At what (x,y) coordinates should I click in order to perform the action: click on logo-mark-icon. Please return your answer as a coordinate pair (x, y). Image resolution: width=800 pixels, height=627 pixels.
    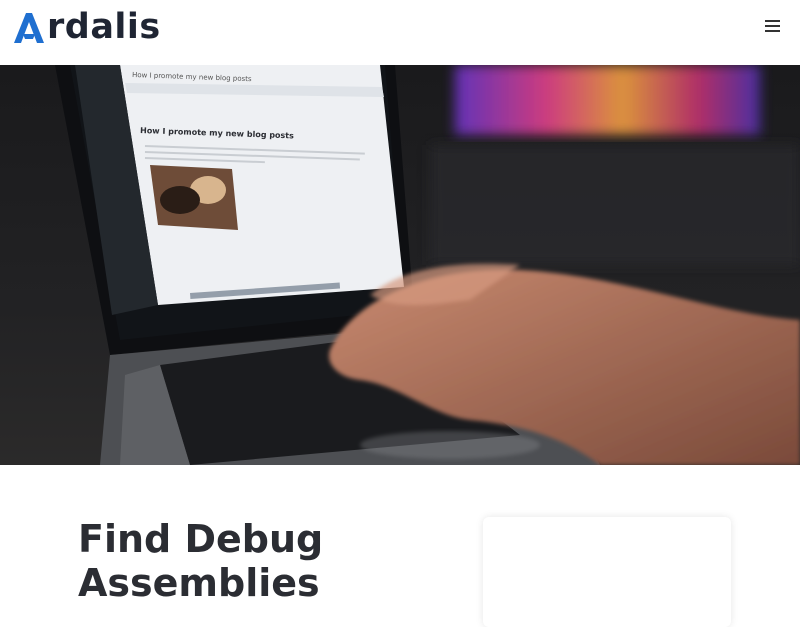
    Looking at the image, I should click on (29, 27).